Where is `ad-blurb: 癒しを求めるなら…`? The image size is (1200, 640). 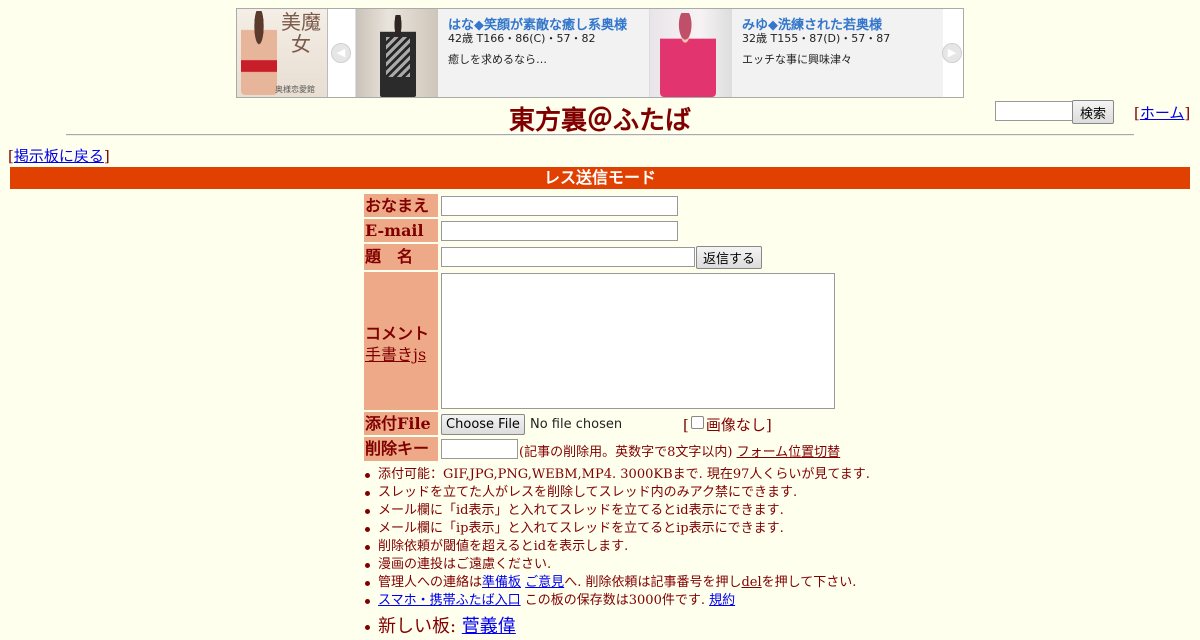 ad-blurb: 癒しを求めるなら… is located at coordinates (497, 59).